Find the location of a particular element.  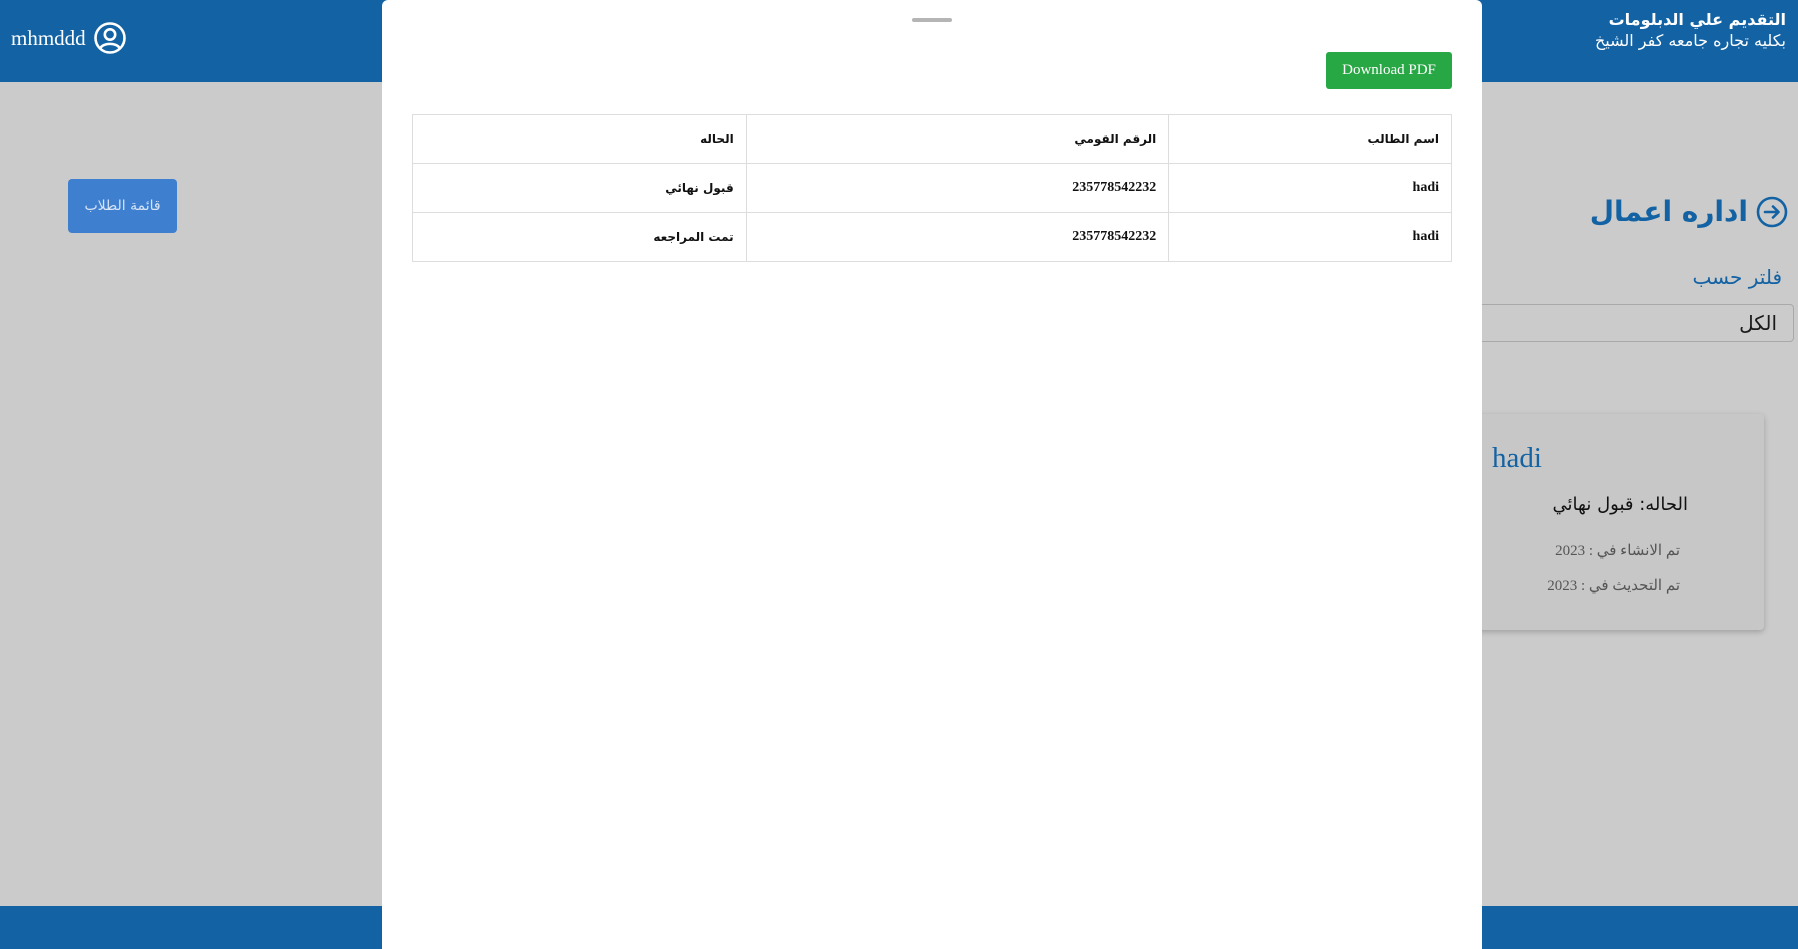

user-circle-icon is located at coordinates (109, 38).